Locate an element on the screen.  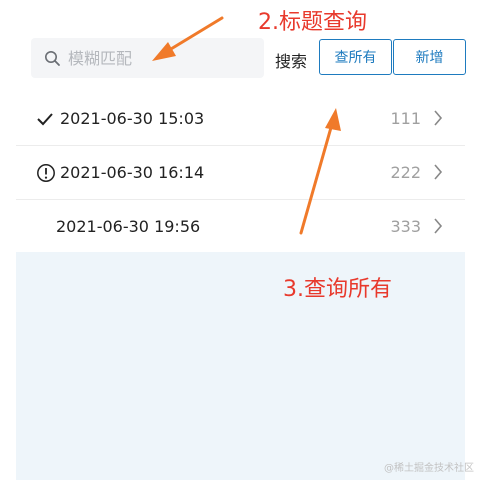
search-icon is located at coordinates (53, 58).